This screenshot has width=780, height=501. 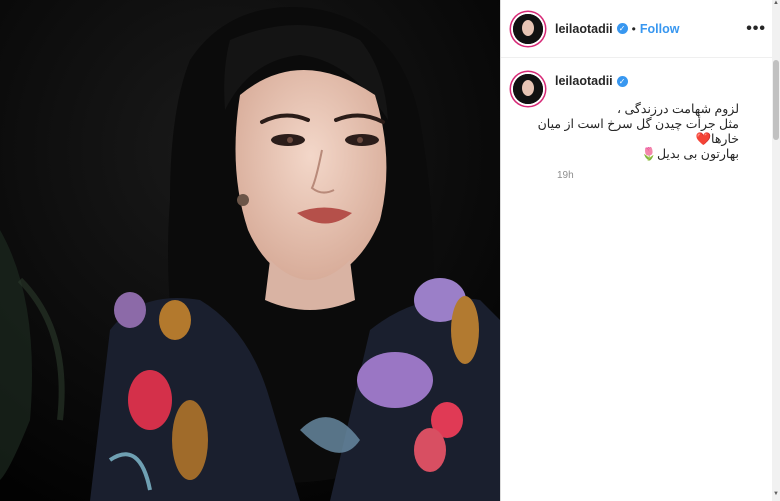 What do you see at coordinates (660, 29) in the screenshot?
I see `follow-button: Follow` at bounding box center [660, 29].